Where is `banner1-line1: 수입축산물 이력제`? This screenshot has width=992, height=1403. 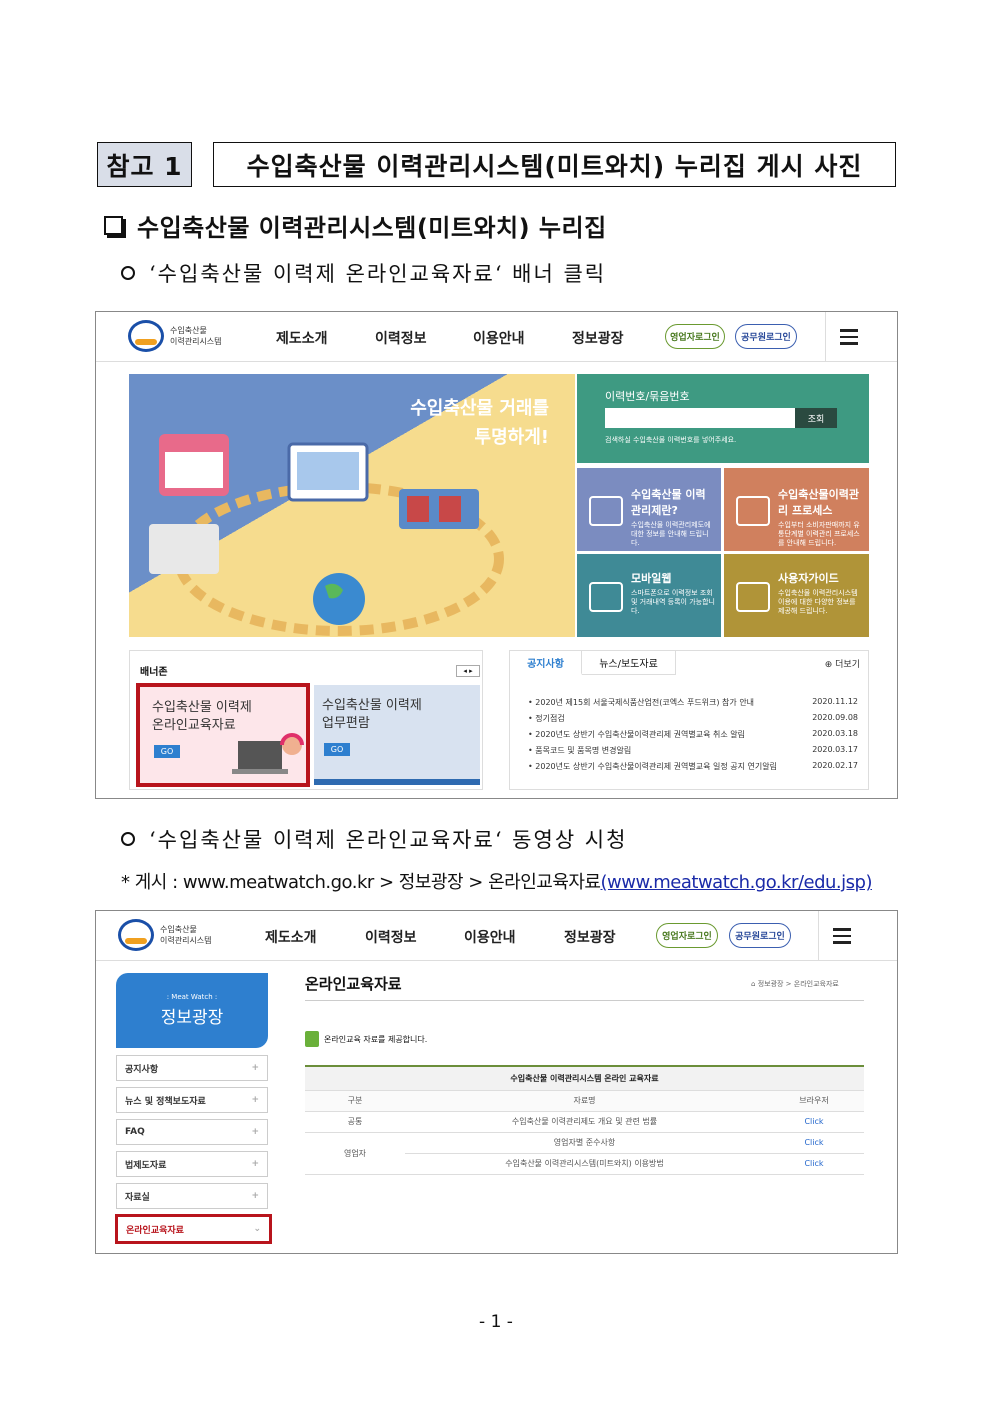 banner1-line1: 수입축산물 이력제 is located at coordinates (202, 707).